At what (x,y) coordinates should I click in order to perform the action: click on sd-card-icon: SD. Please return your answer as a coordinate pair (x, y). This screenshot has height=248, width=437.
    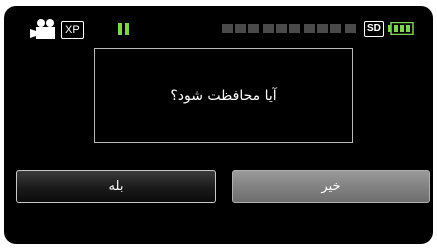
    Looking at the image, I should click on (374, 29).